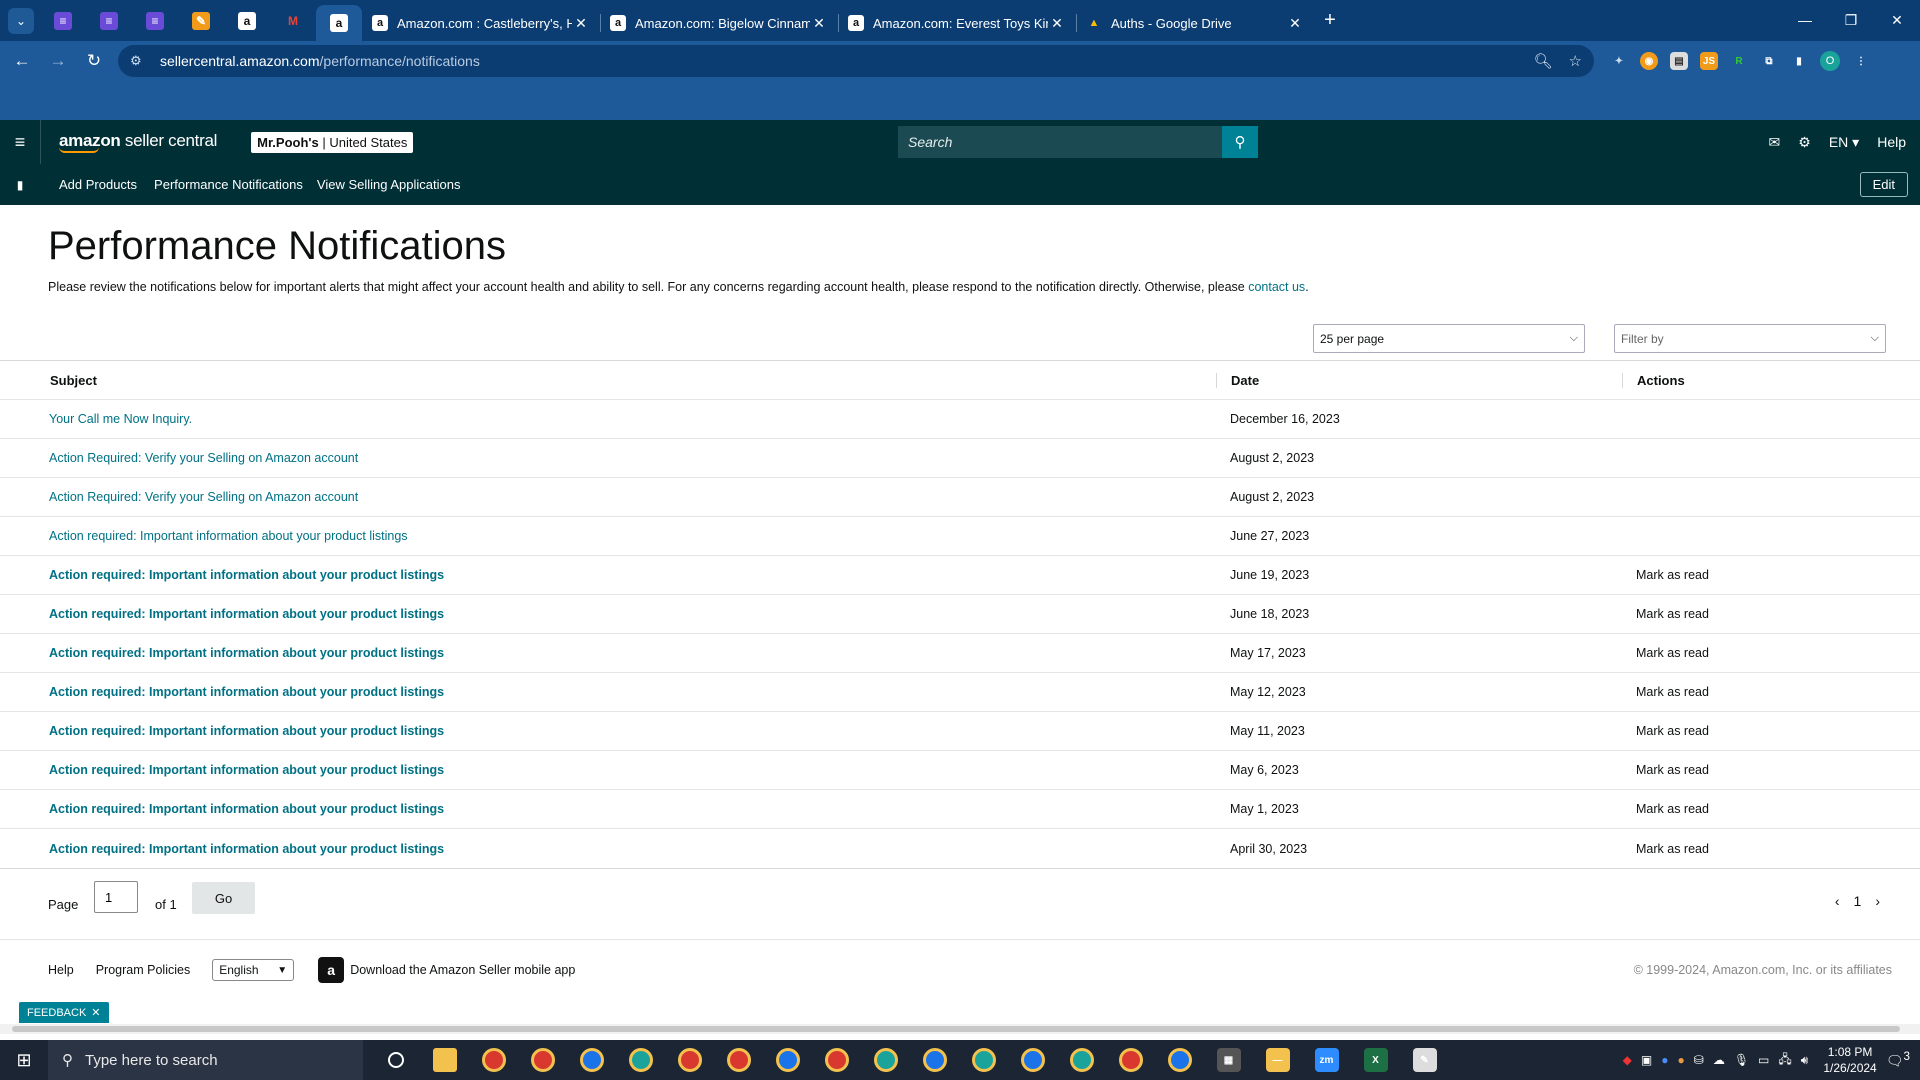 The height and width of the screenshot is (1080, 1920). I want to click on footer-help-link: Help, so click(61, 970).